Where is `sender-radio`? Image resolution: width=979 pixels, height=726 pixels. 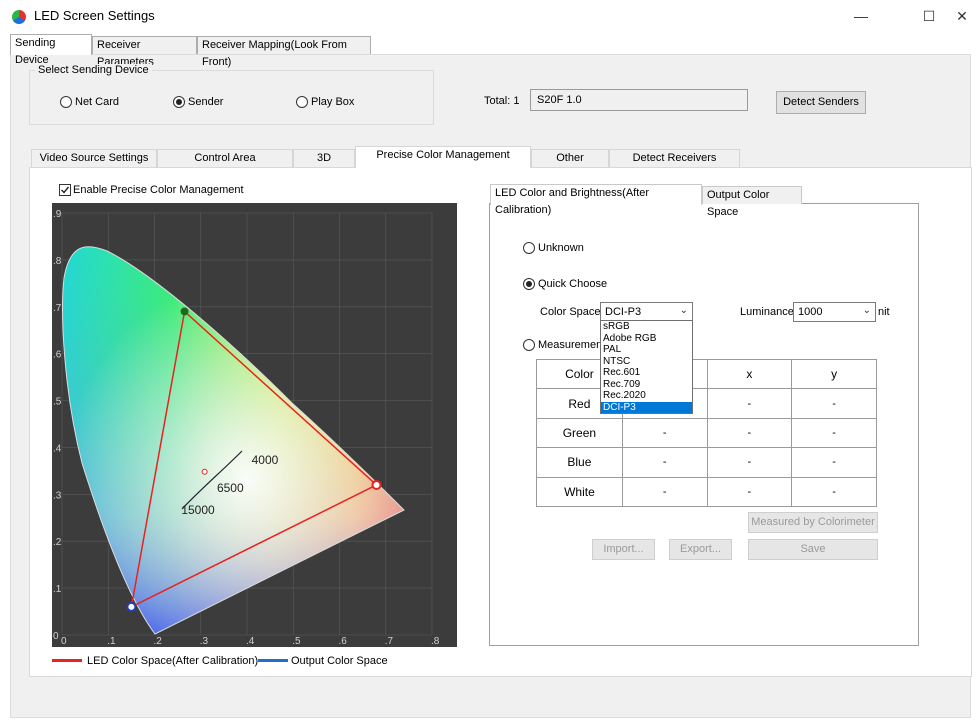 sender-radio is located at coordinates (179, 102).